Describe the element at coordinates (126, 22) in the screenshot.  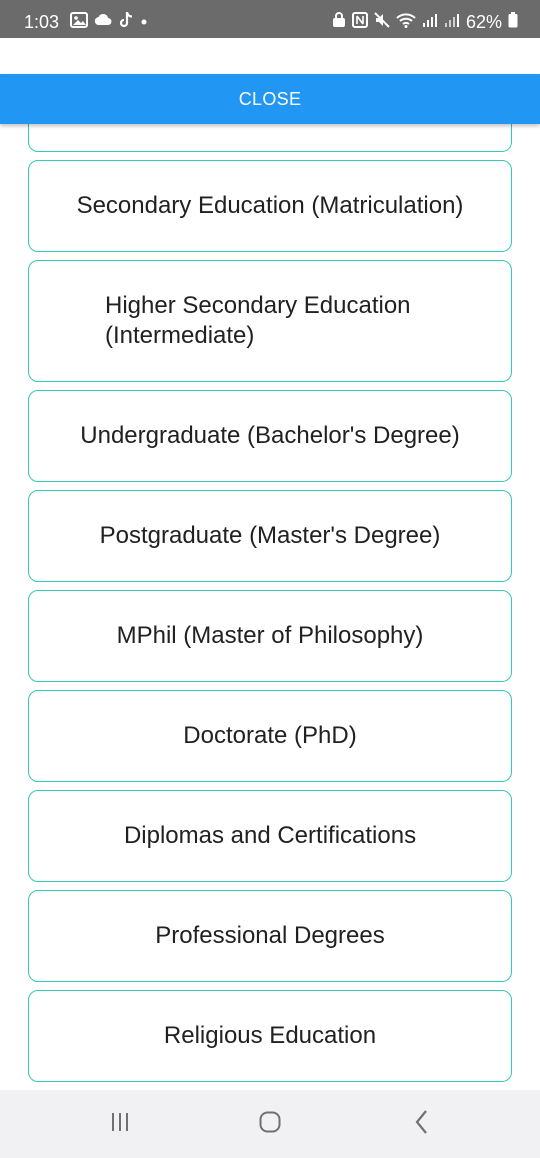
I see `tiktok-icon` at that location.